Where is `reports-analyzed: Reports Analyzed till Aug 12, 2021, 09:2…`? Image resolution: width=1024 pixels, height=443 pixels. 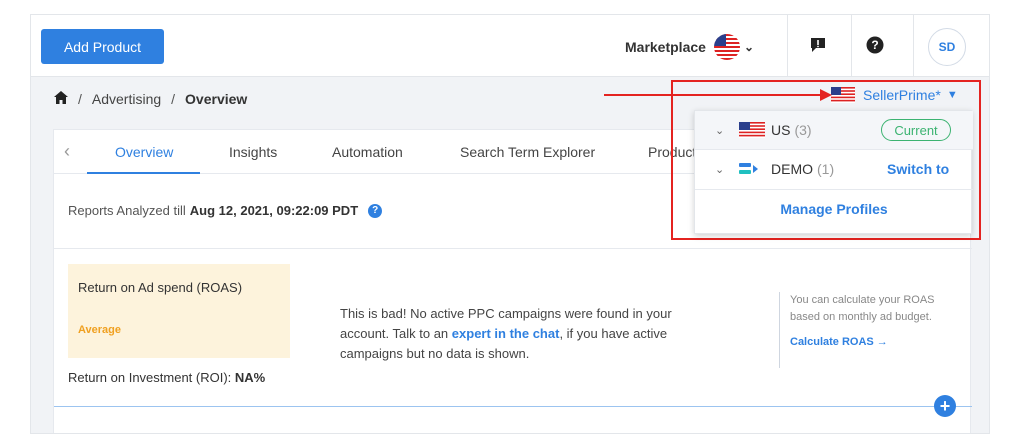 reports-analyzed: Reports Analyzed till Aug 12, 2021, 09:2… is located at coordinates (225, 210).